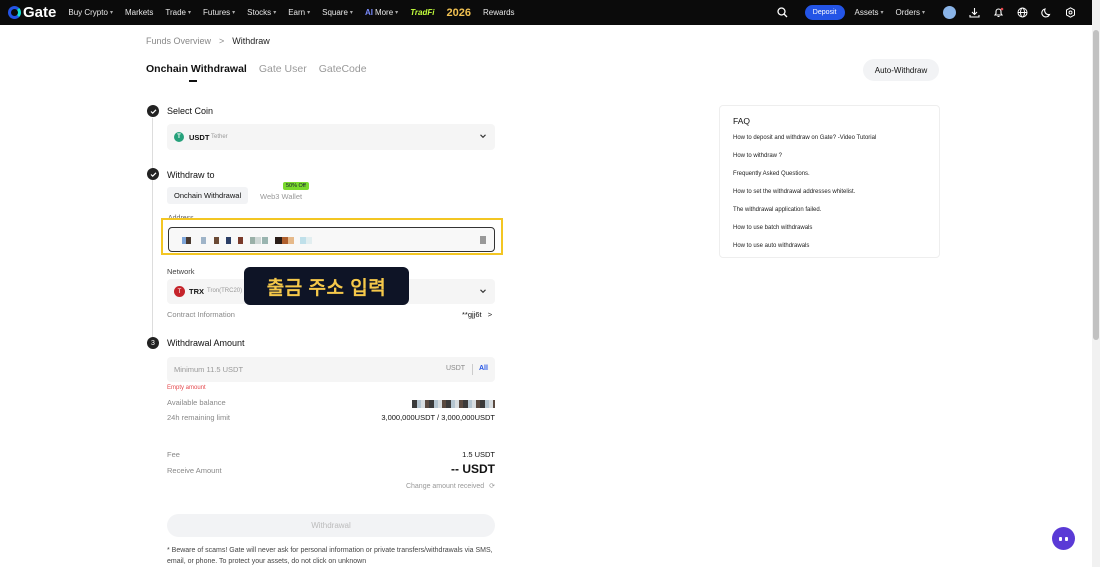  Describe the element at coordinates (771, 246) in the screenshot. I see `faq-item: How to use auto withdrawals` at that location.